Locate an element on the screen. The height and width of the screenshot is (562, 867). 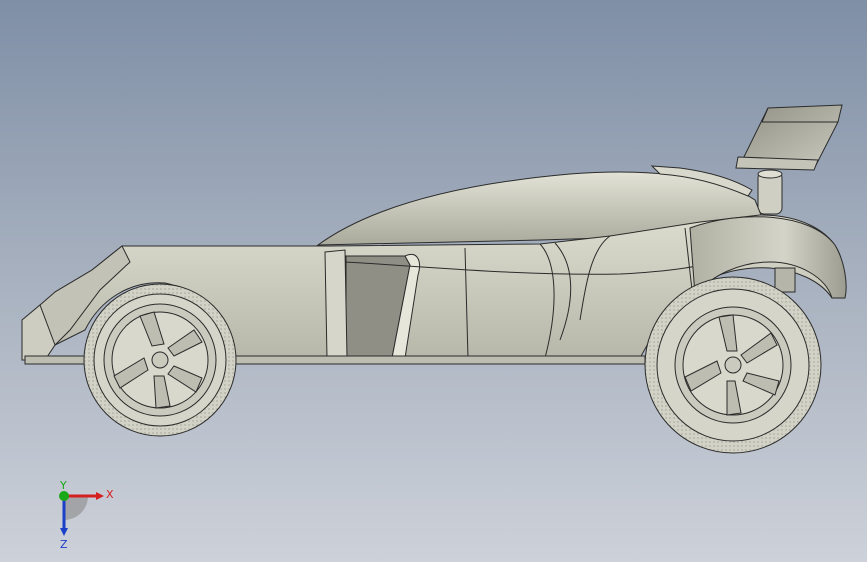
rear-wheel is located at coordinates (733, 365).